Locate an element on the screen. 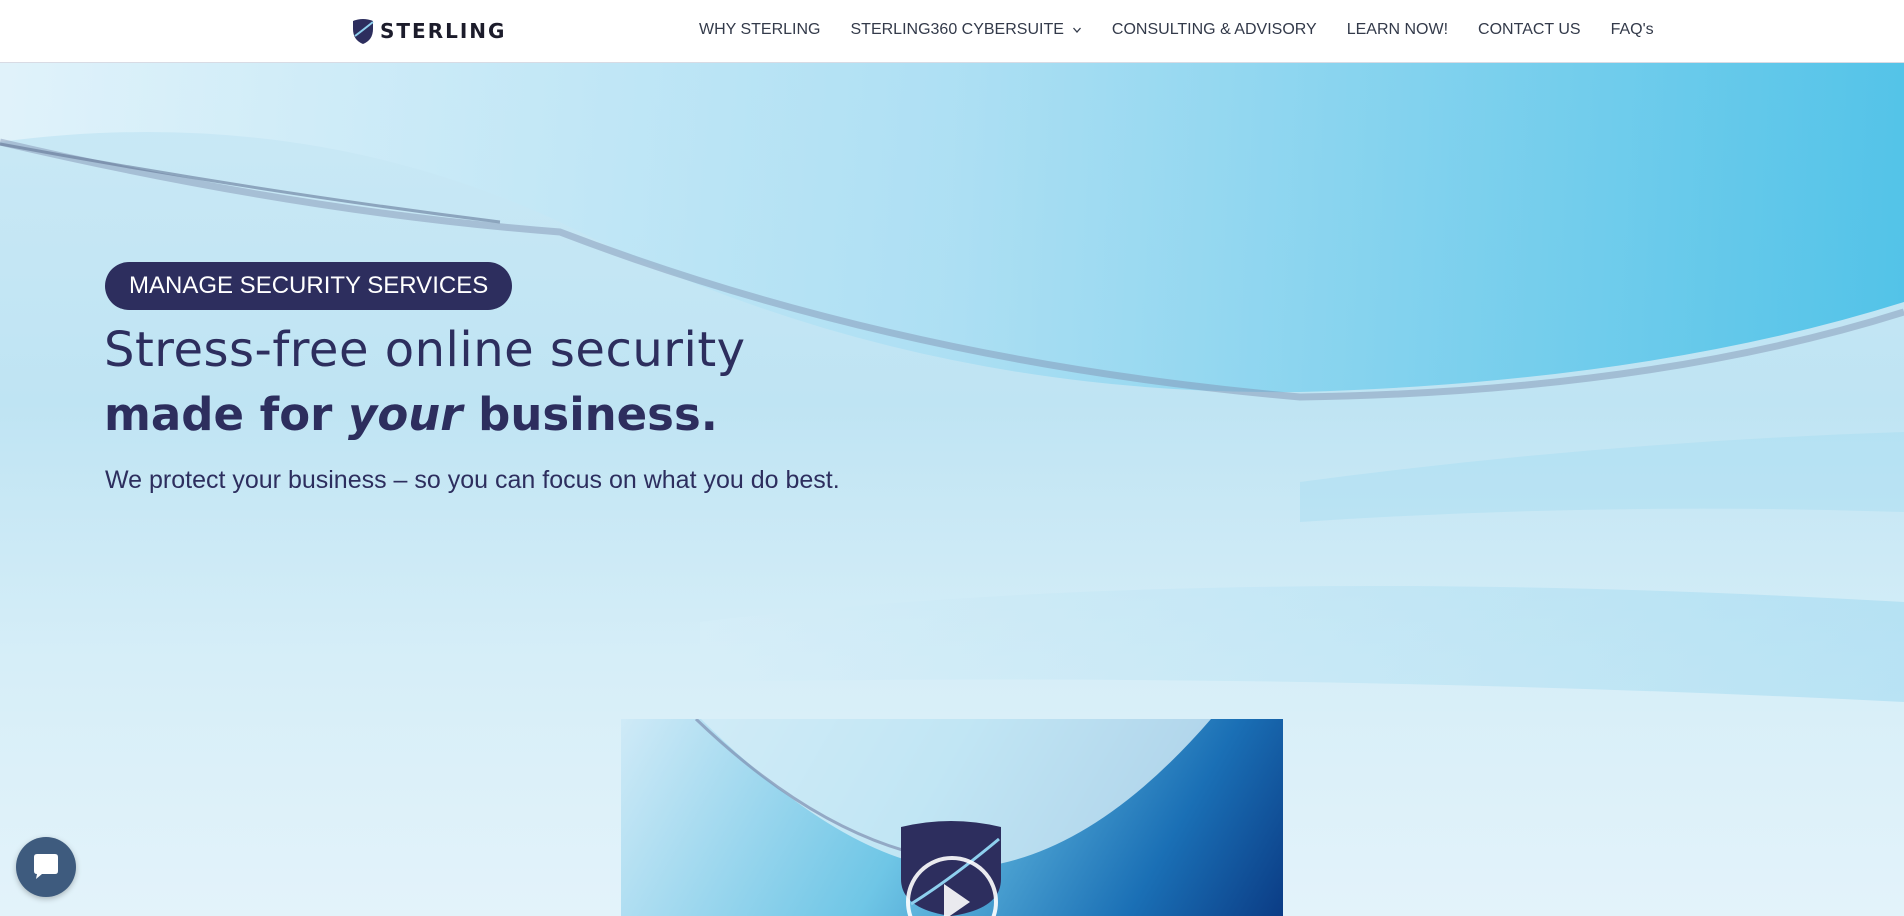 This screenshot has height=916, width=1904. video-thumbnail is located at coordinates (952, 817).